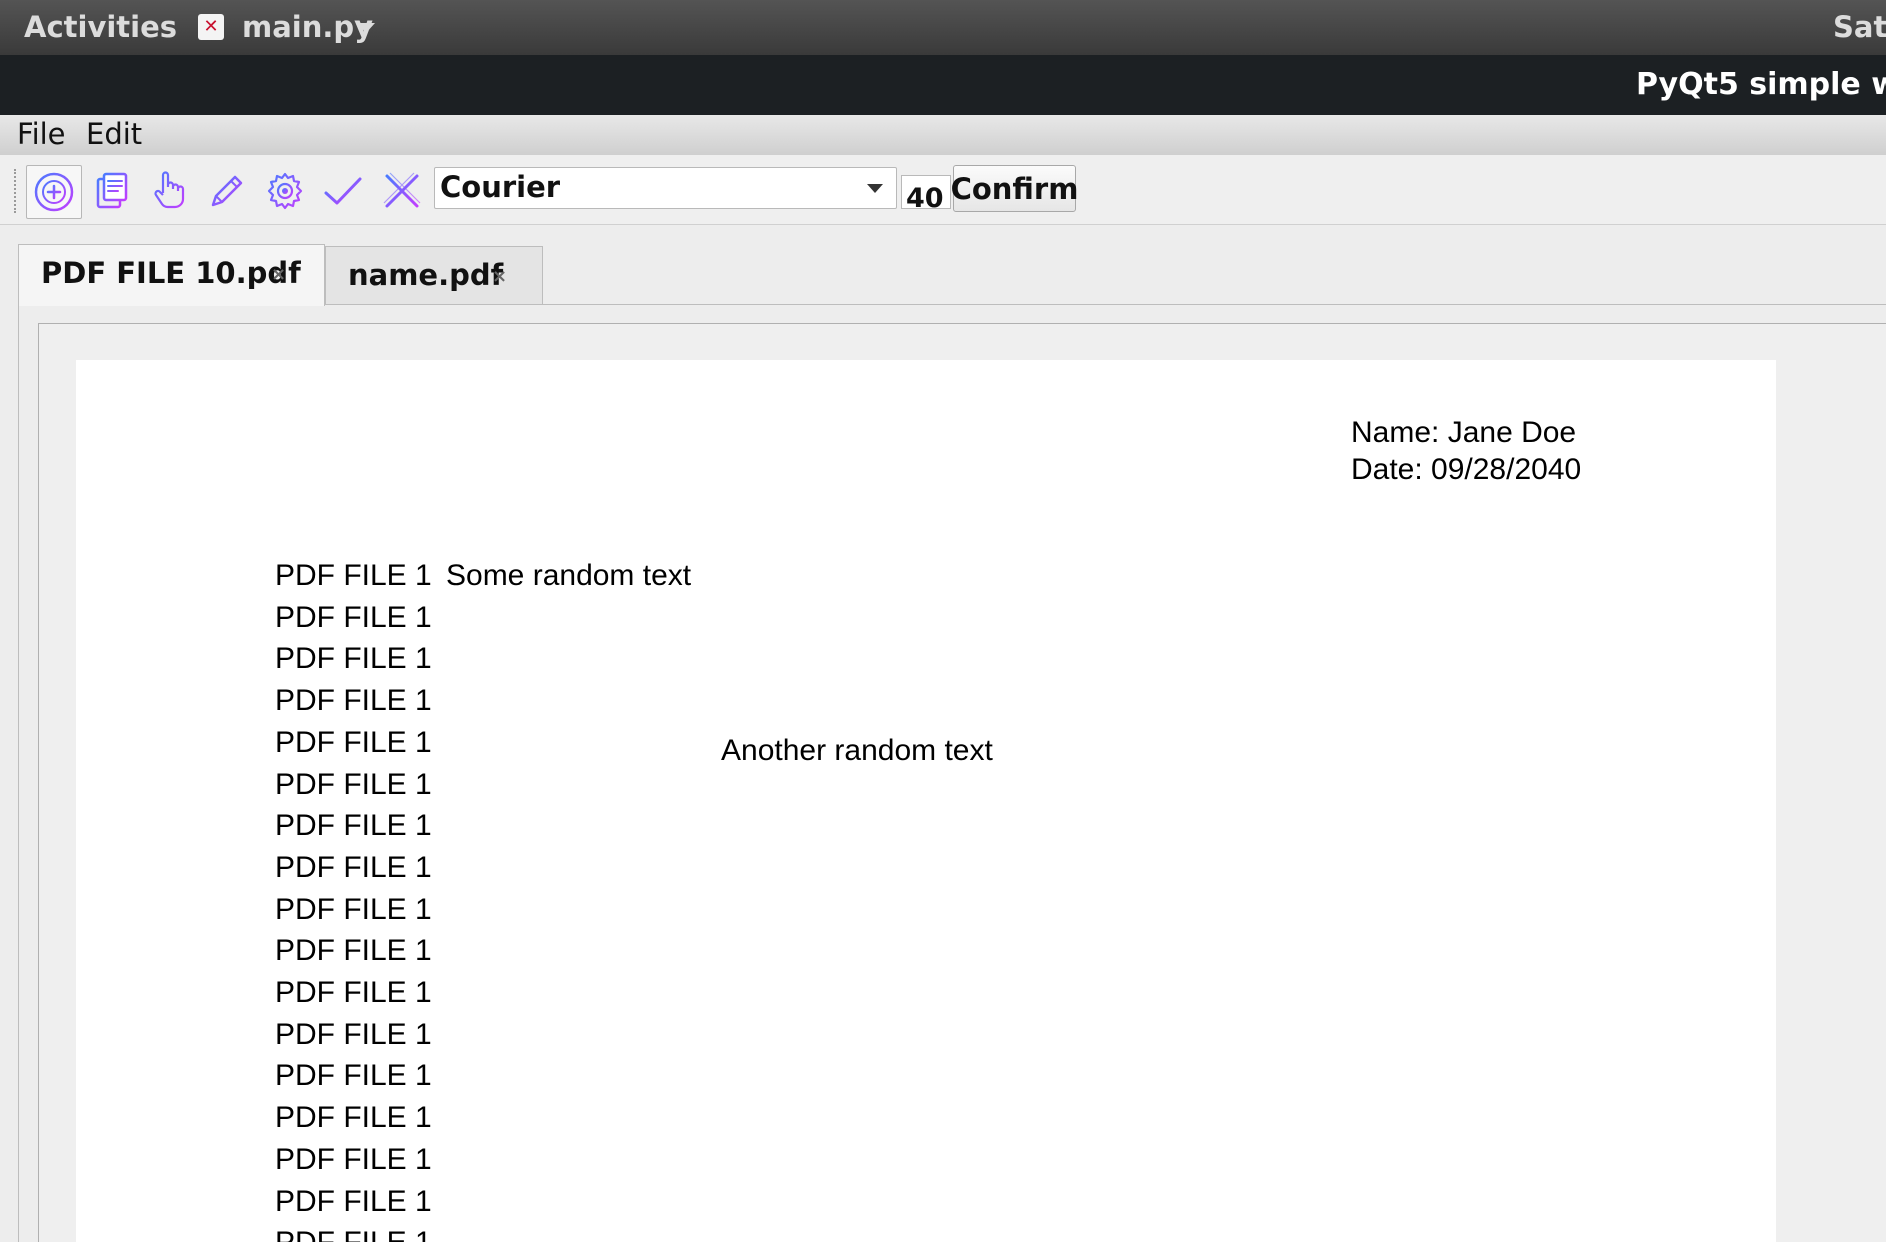 The height and width of the screenshot is (1242, 1886). What do you see at coordinates (665, 188) in the screenshot?
I see `font-select: Courier` at bounding box center [665, 188].